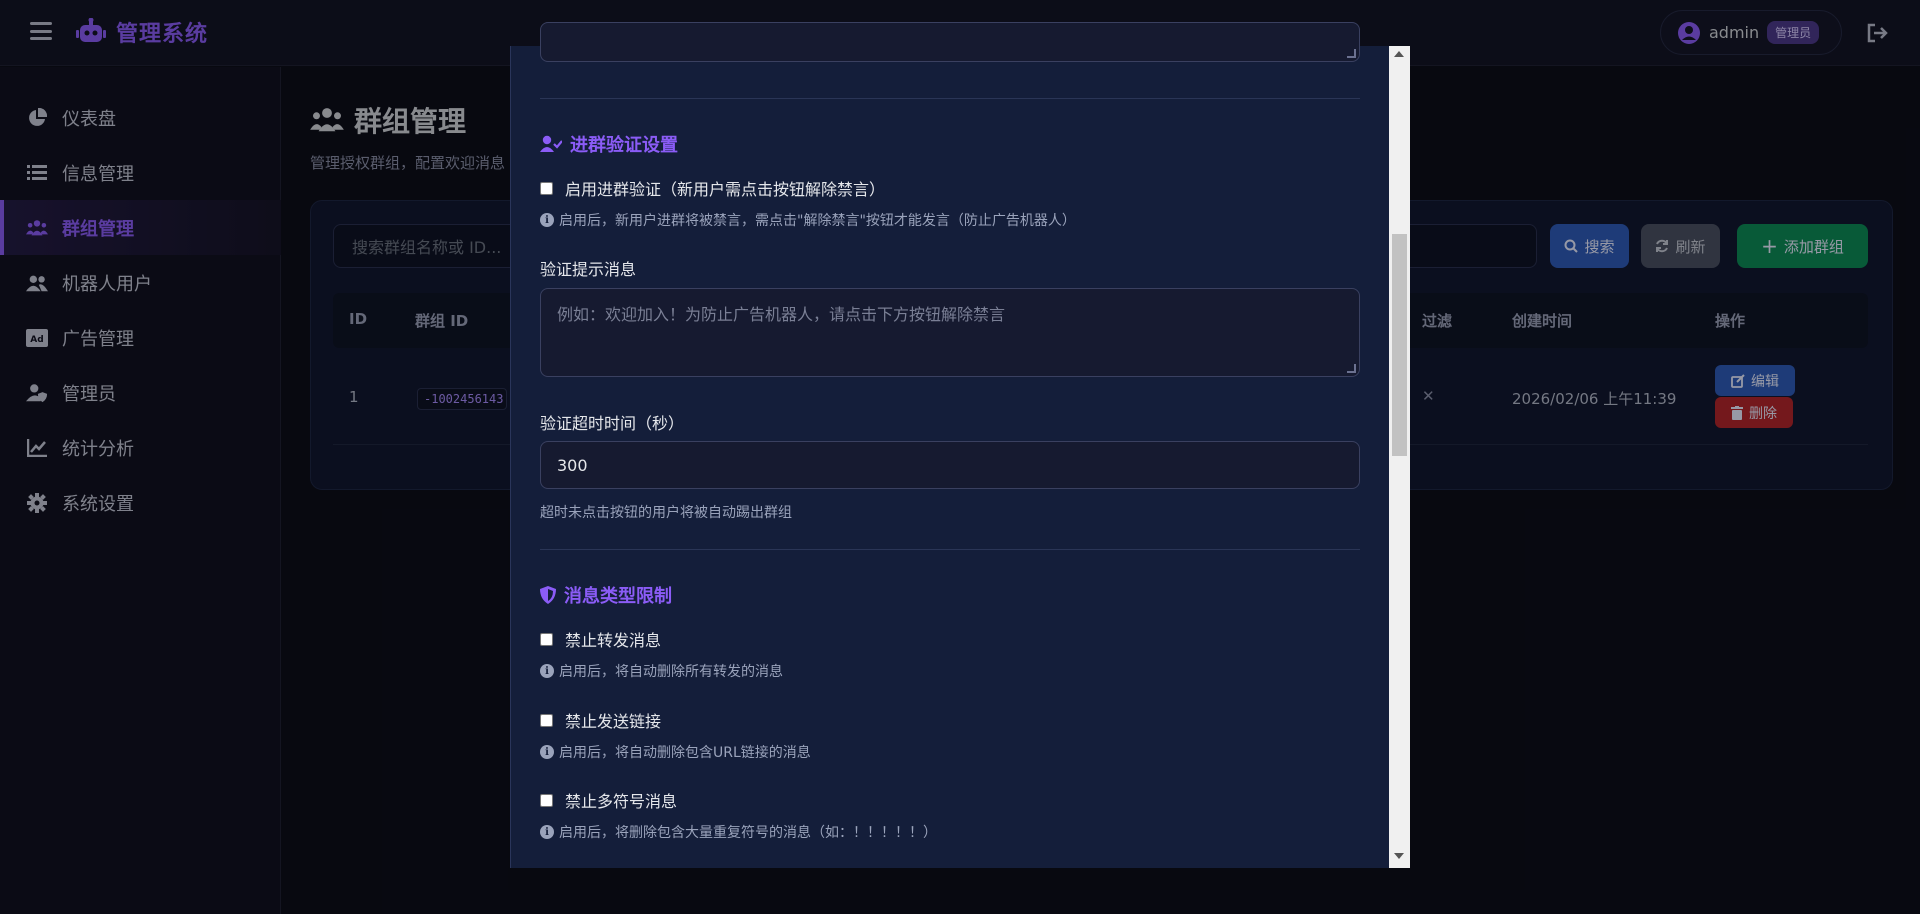  What do you see at coordinates (1399, 54) in the screenshot?
I see `scroll-up-icon` at bounding box center [1399, 54].